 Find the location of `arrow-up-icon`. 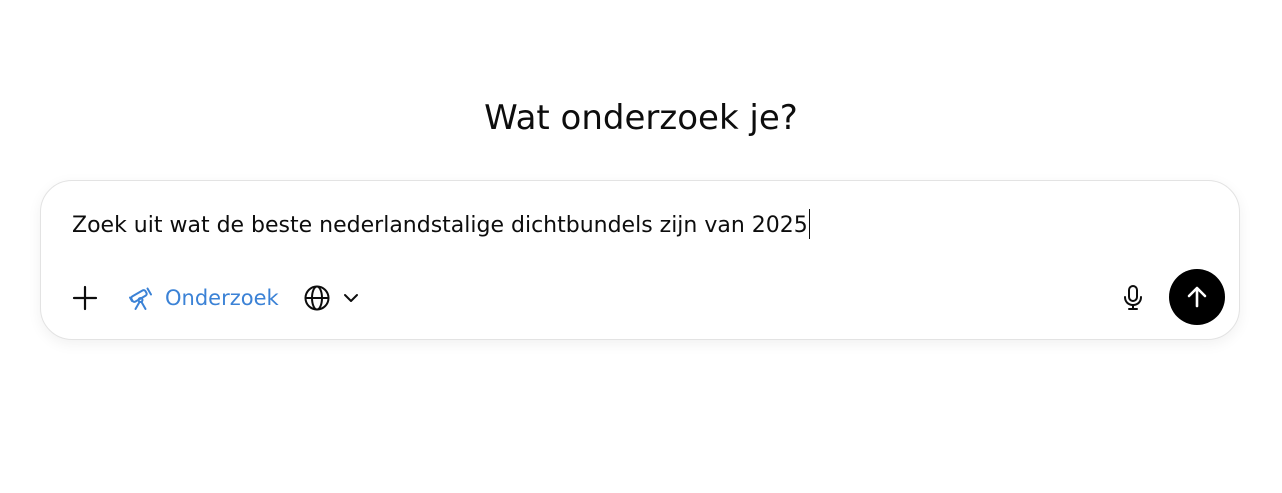

arrow-up-icon is located at coordinates (1197, 297).